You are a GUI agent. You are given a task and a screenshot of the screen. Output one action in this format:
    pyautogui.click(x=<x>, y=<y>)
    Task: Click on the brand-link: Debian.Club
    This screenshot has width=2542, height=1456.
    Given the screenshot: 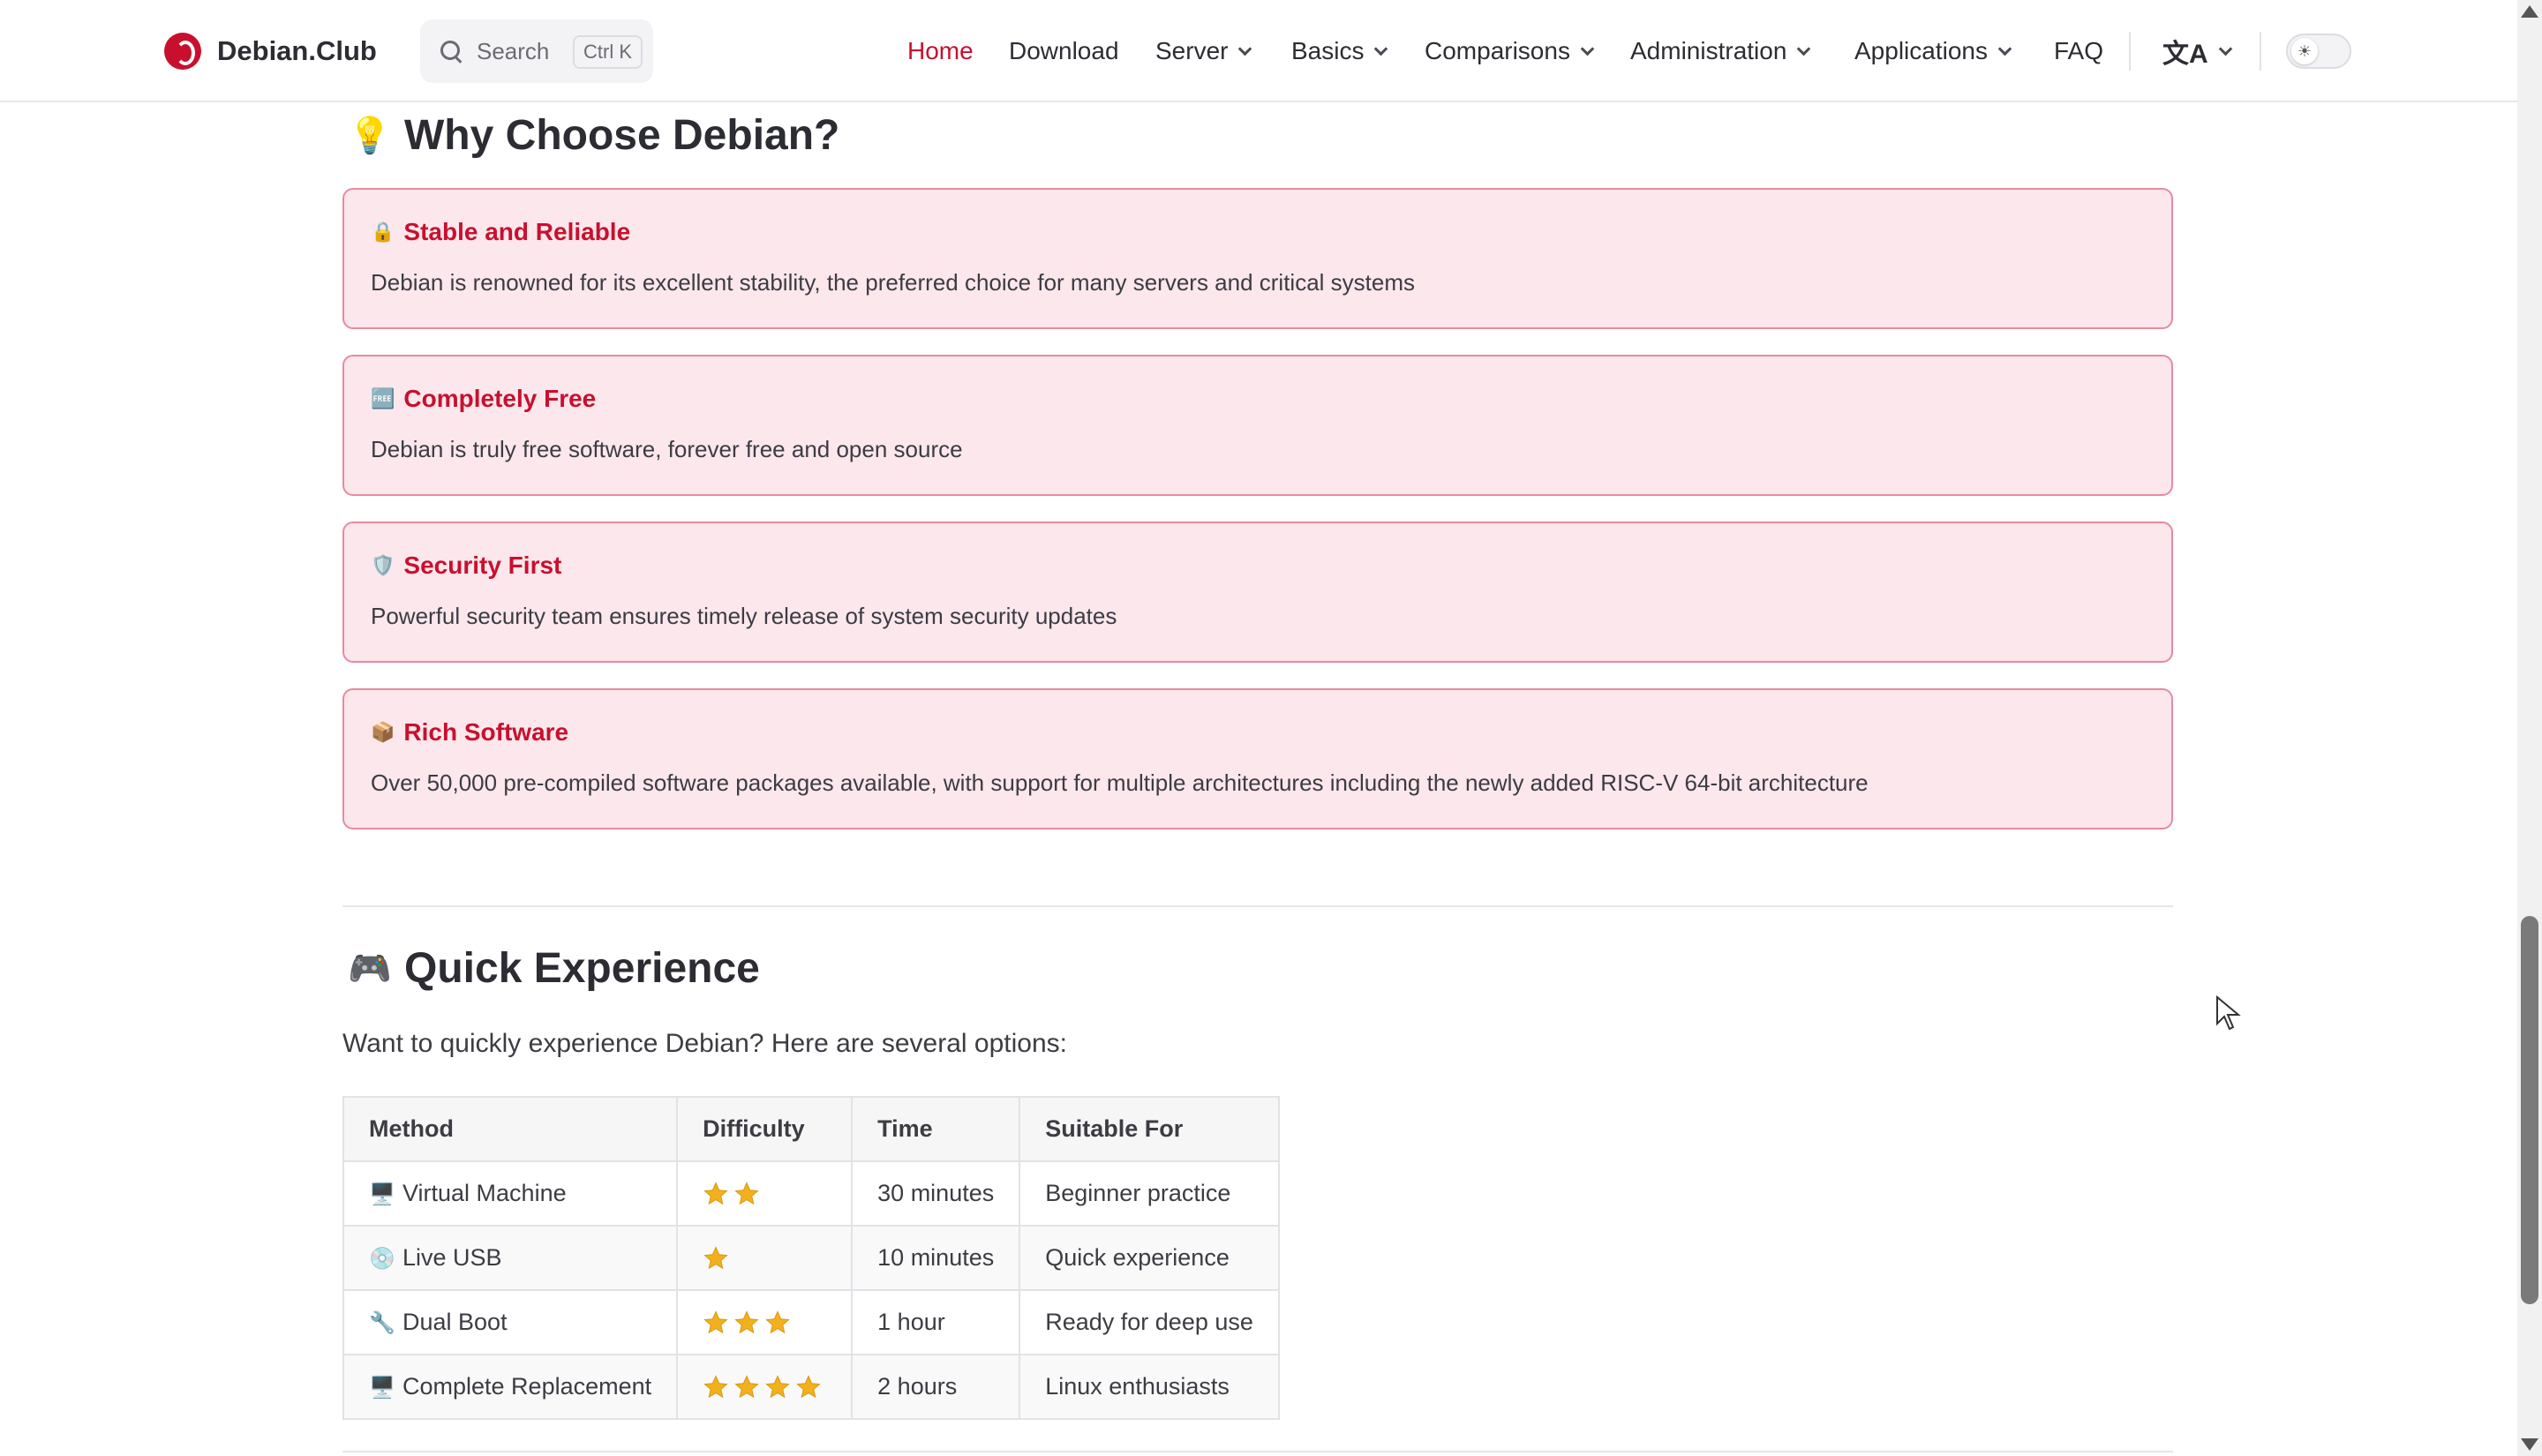 What is the action you would take?
    pyautogui.click(x=270, y=51)
    